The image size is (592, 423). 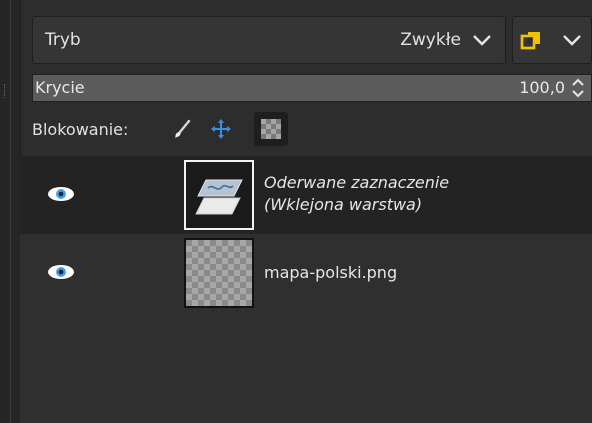 I want to click on mode-label: Tryb, so click(x=63, y=40).